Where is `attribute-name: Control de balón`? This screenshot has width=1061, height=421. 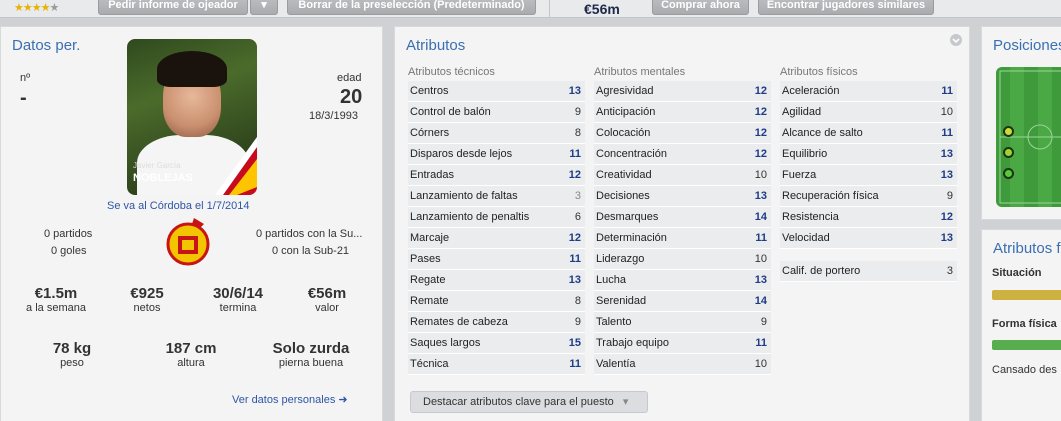
attribute-name: Control de balón is located at coordinates (450, 112).